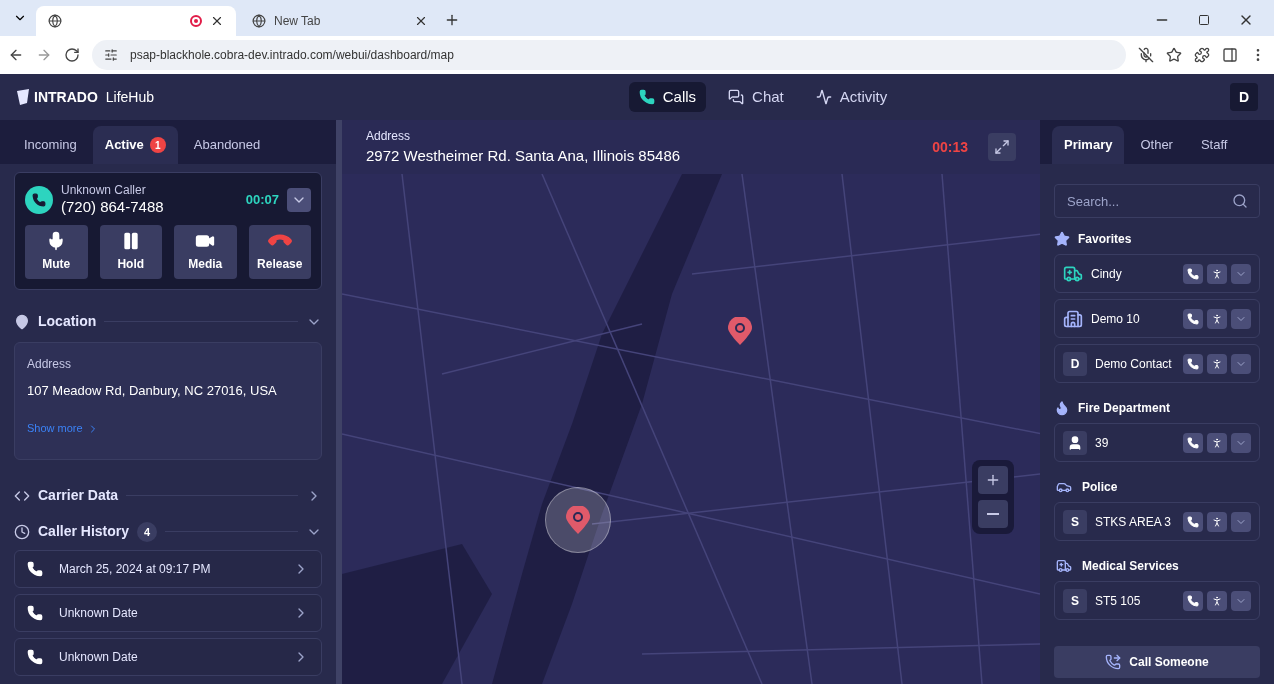  I want to click on call-action-button: Media, so click(205, 251).